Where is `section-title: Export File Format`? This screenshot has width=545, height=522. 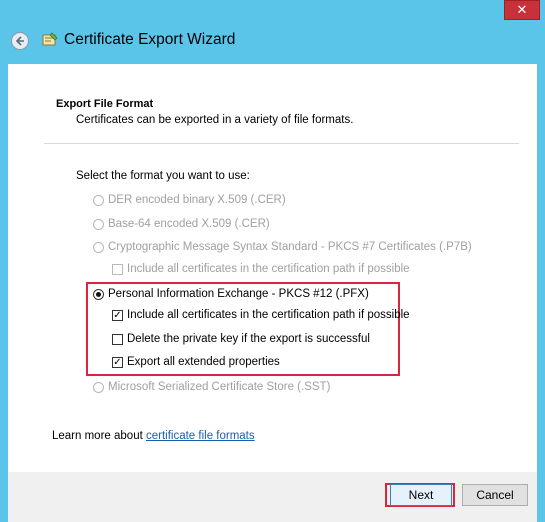 section-title: Export File Format is located at coordinates (105, 104).